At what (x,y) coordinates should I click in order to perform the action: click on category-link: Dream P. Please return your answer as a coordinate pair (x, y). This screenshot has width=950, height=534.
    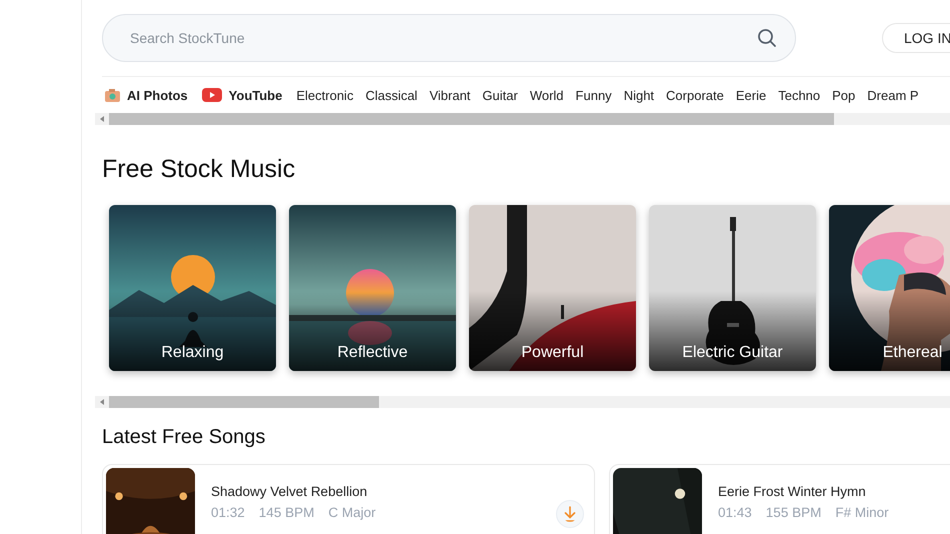
    Looking at the image, I should click on (893, 95).